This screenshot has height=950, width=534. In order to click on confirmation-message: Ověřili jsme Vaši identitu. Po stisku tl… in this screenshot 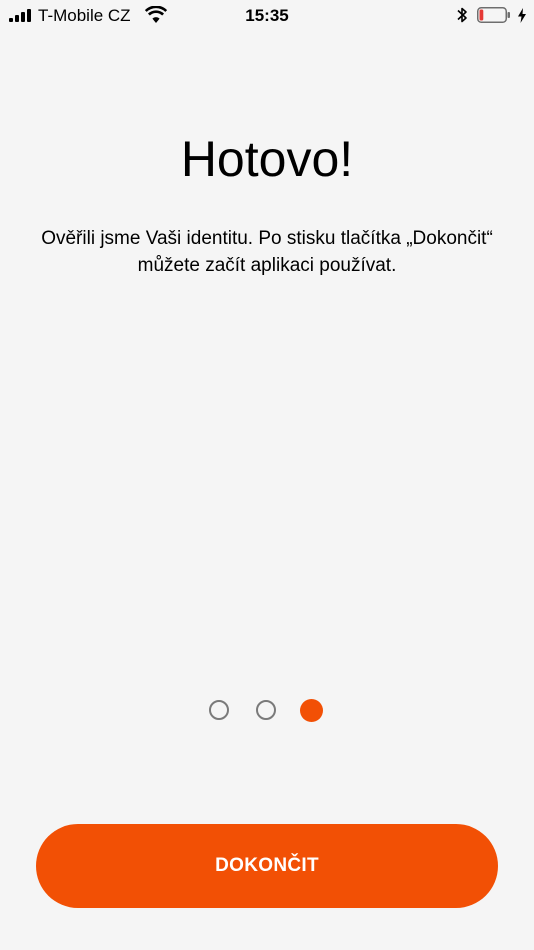, I will do `click(267, 252)`.